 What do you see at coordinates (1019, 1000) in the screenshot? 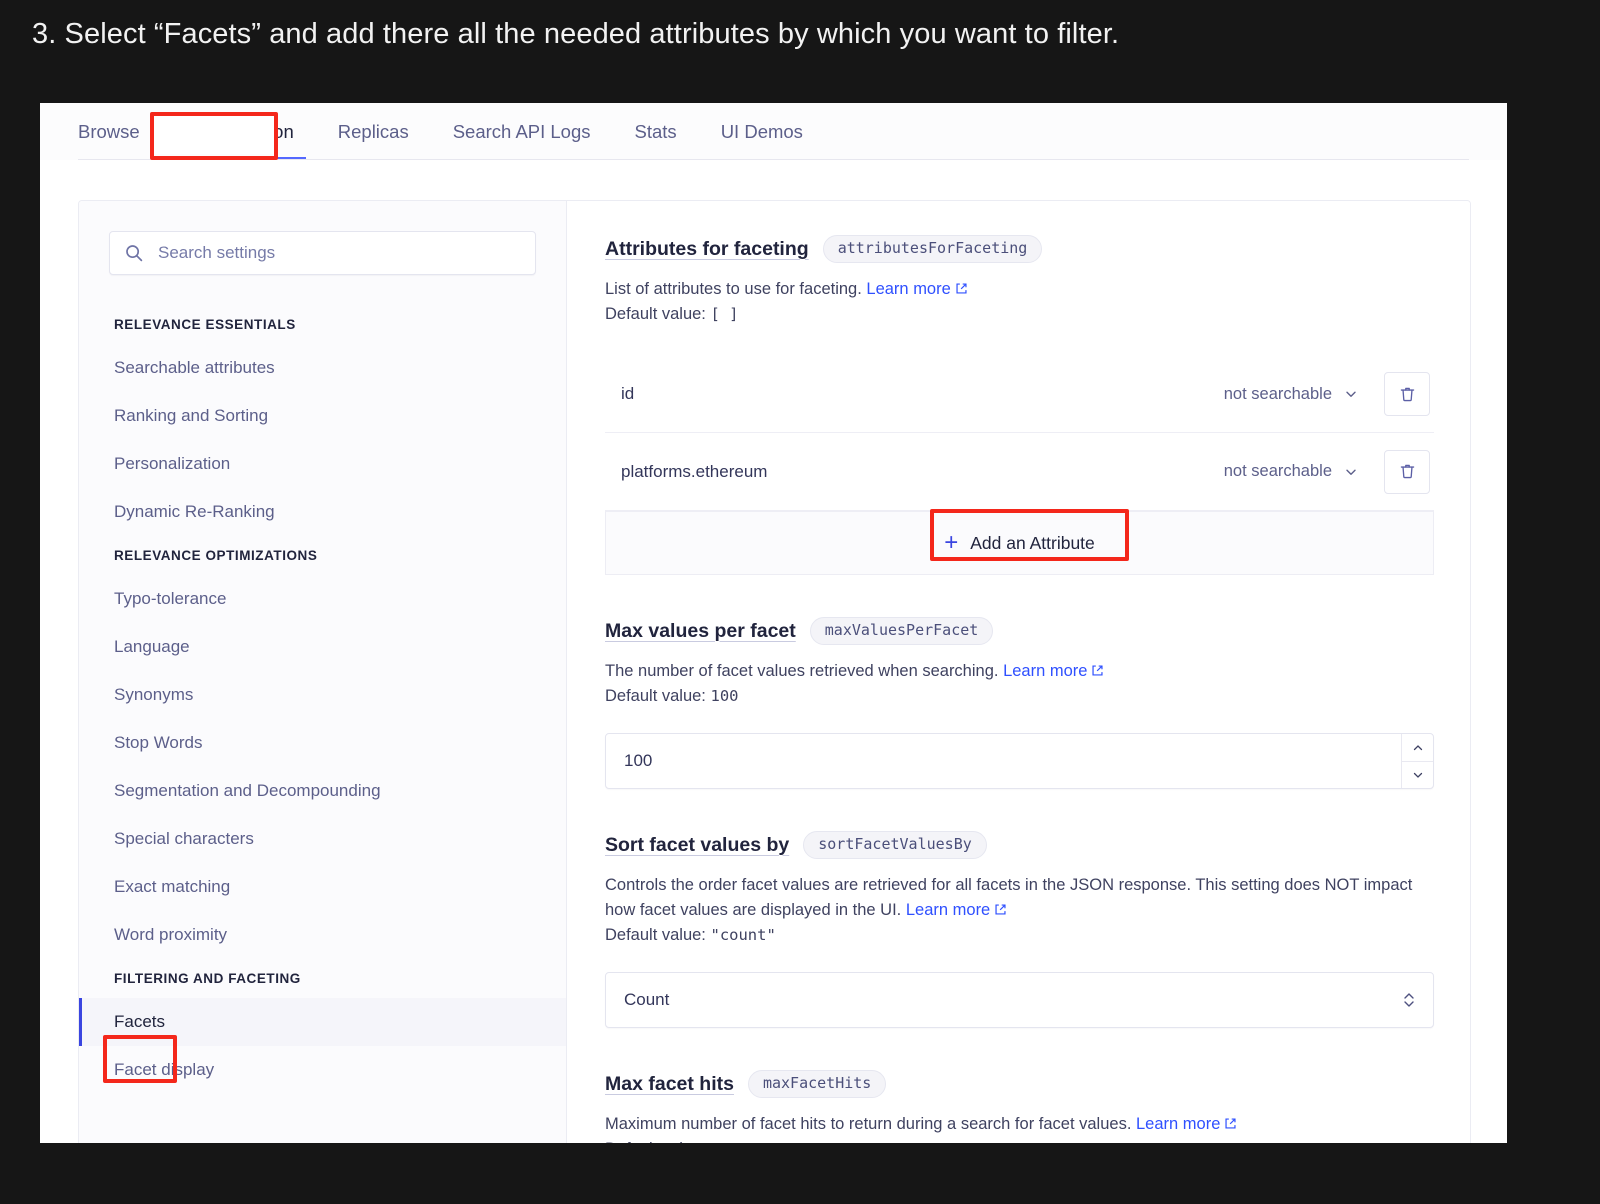
I see `sort-facet-values-by-select: Count` at bounding box center [1019, 1000].